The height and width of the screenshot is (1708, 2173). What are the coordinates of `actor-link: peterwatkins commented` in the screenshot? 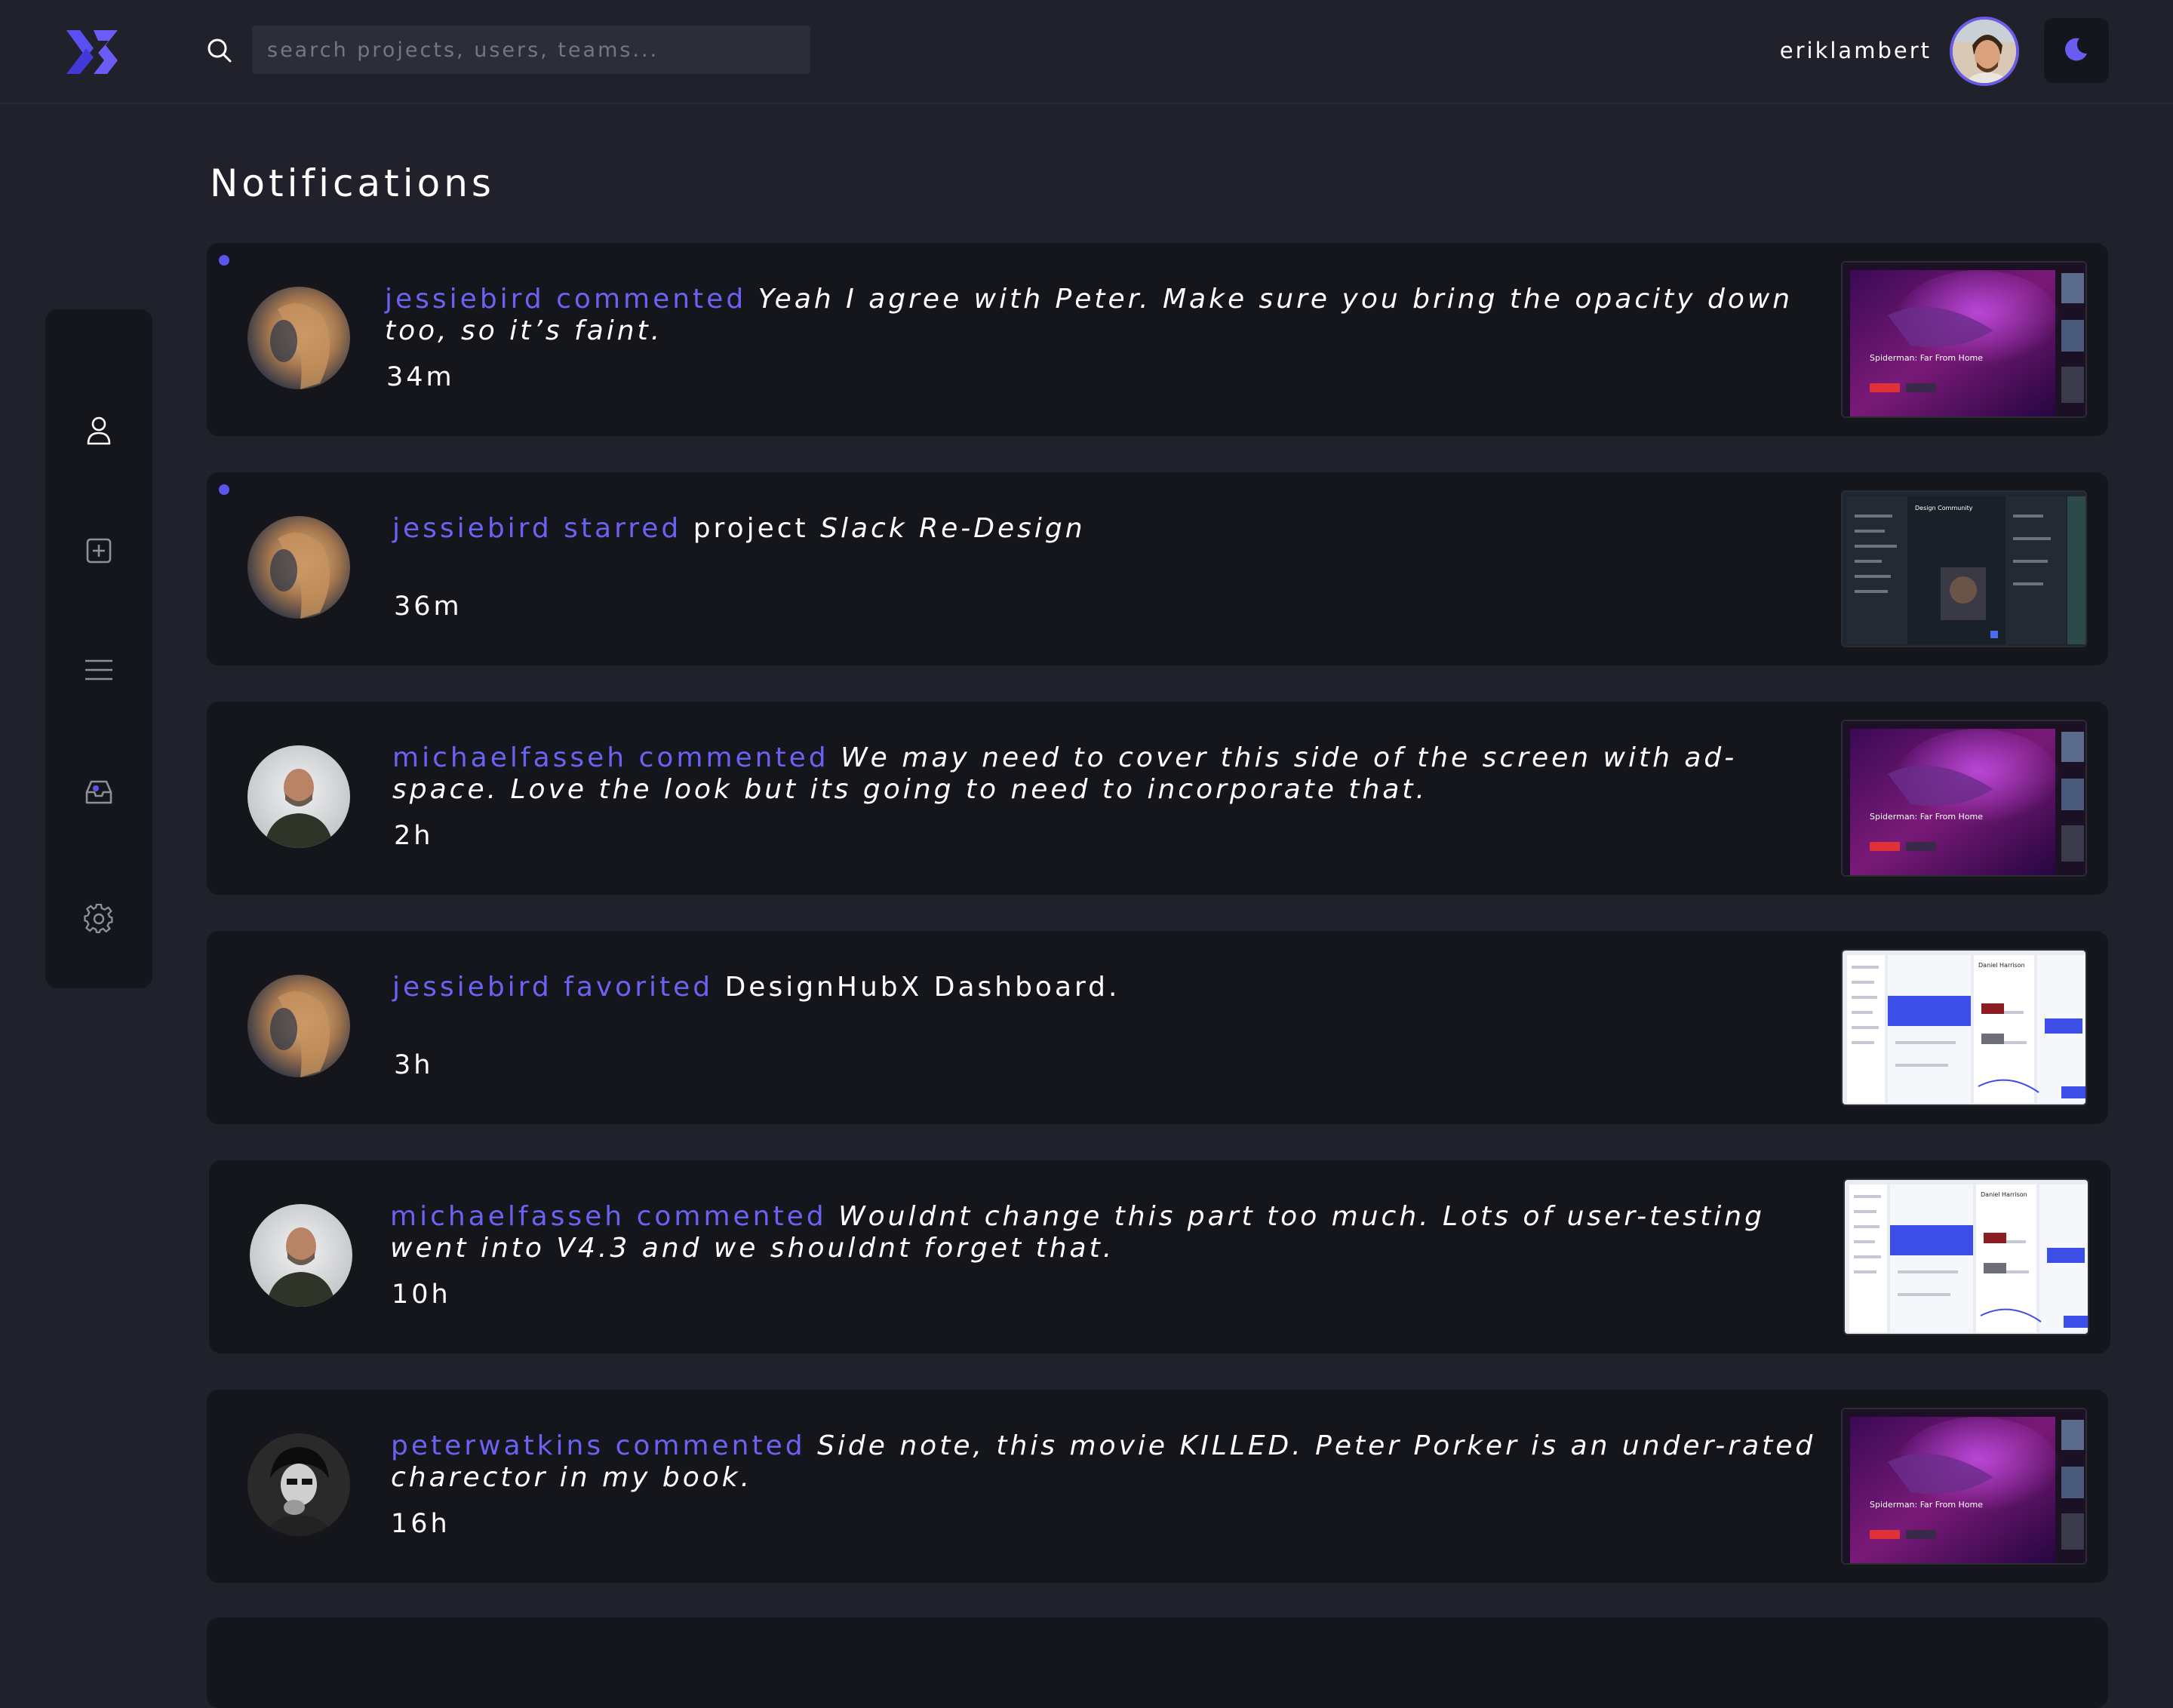 It's located at (598, 1445).